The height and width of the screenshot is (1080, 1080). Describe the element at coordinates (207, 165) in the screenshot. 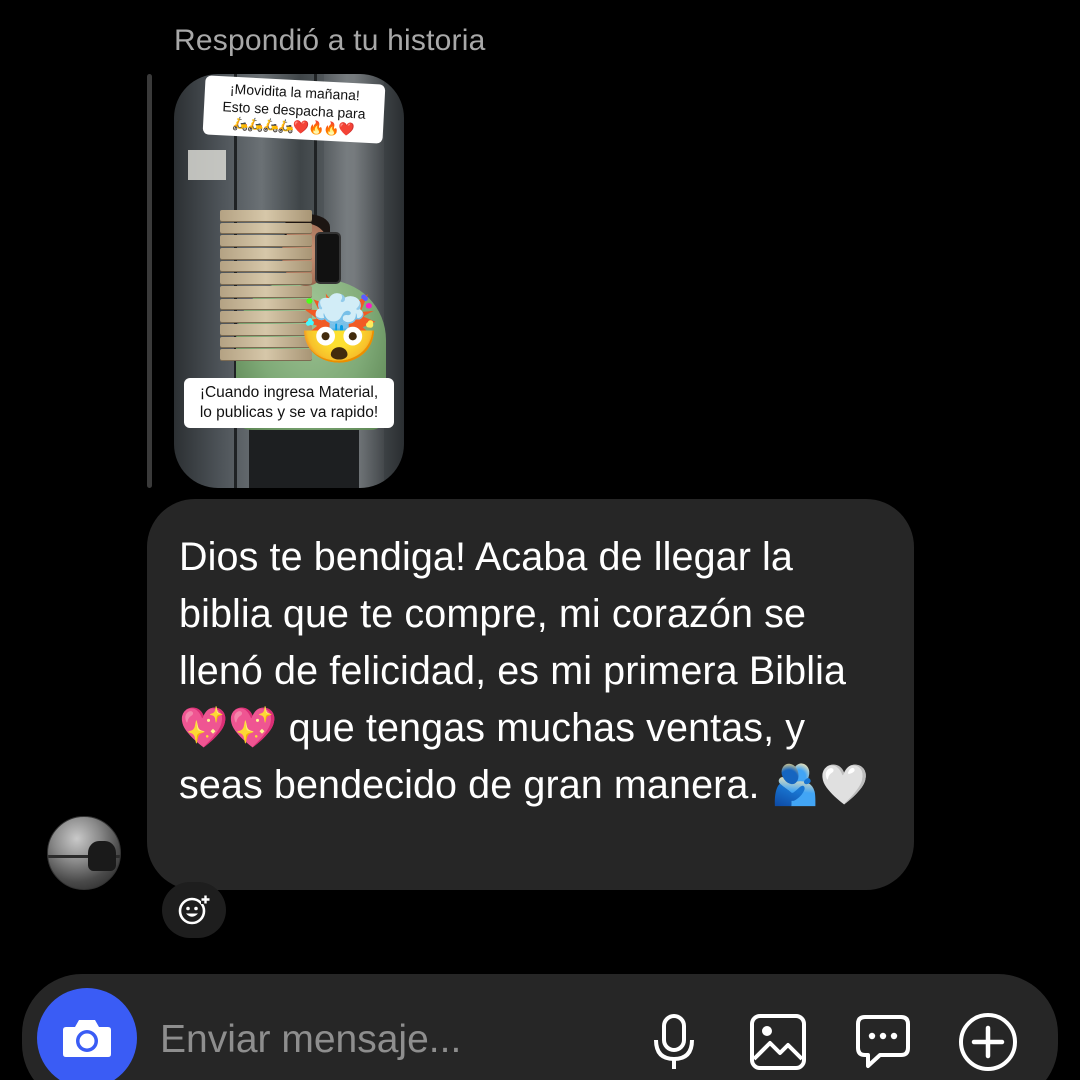

I see `elevator-notice` at that location.